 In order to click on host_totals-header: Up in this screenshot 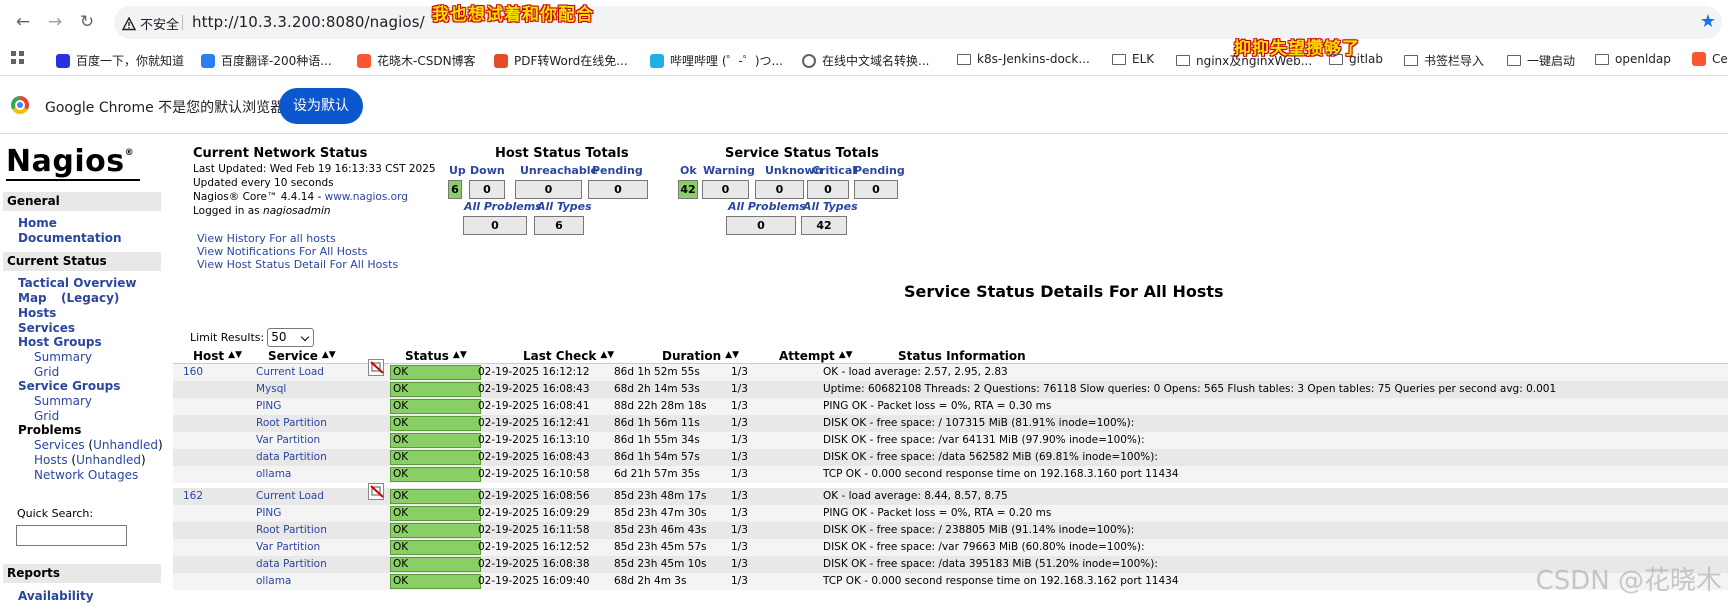, I will do `click(457, 170)`.